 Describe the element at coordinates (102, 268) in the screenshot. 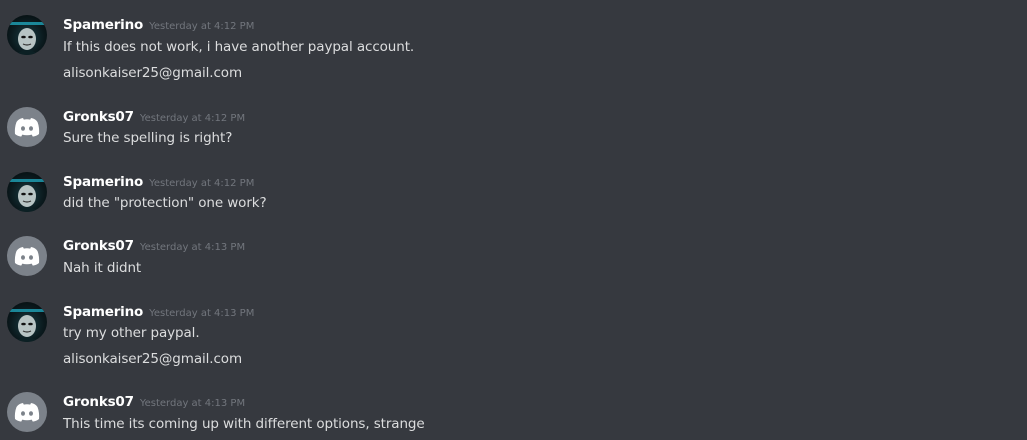

I see `message-text: Nah it didnt` at that location.